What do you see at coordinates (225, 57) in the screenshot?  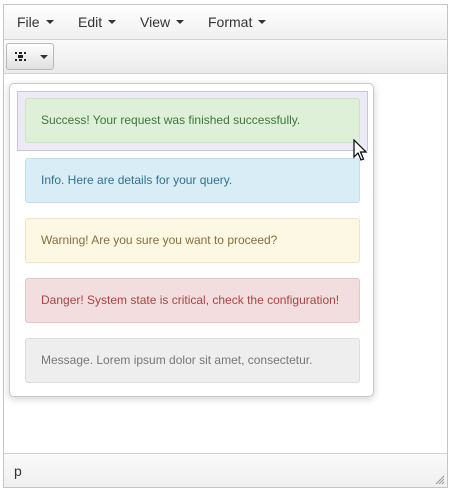 I see `toolbar` at bounding box center [225, 57].